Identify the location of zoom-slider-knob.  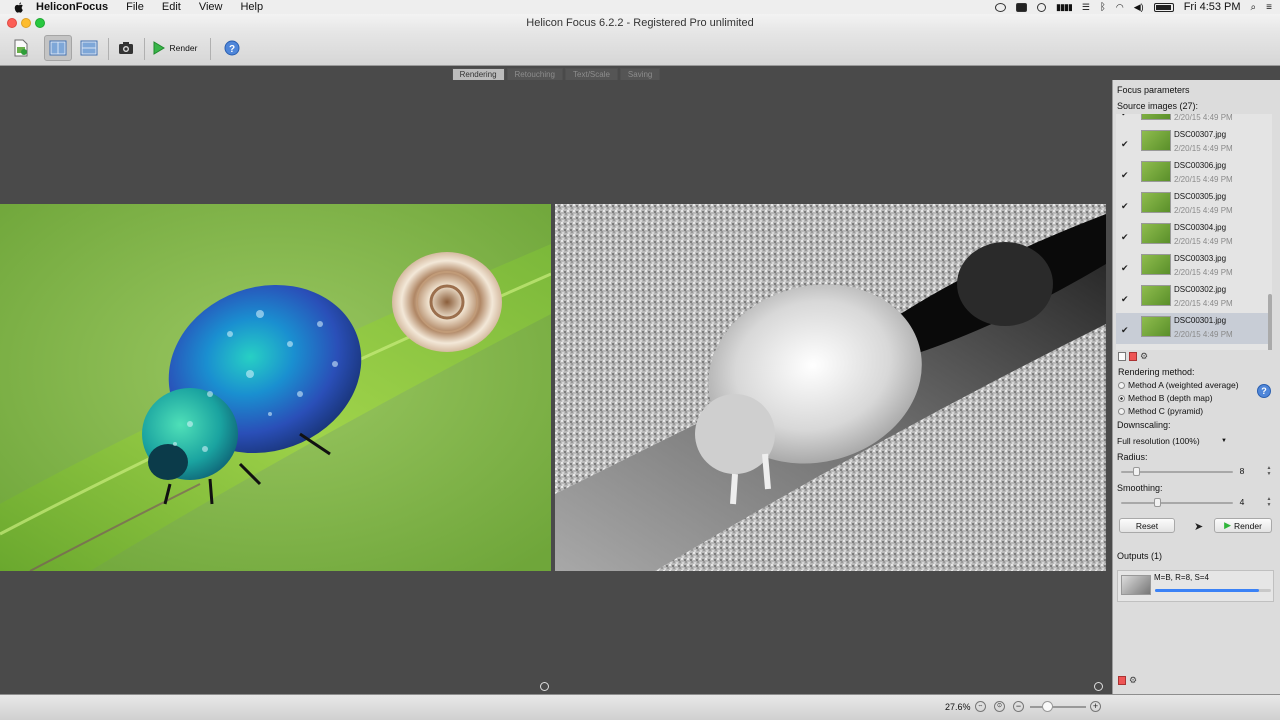
(1047, 706).